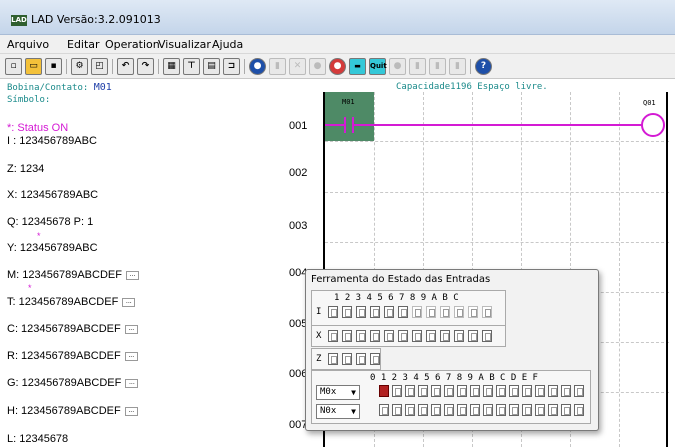 This screenshot has width=675, height=447. What do you see at coordinates (337, 66) in the screenshot?
I see `stop-icon: ●` at bounding box center [337, 66].